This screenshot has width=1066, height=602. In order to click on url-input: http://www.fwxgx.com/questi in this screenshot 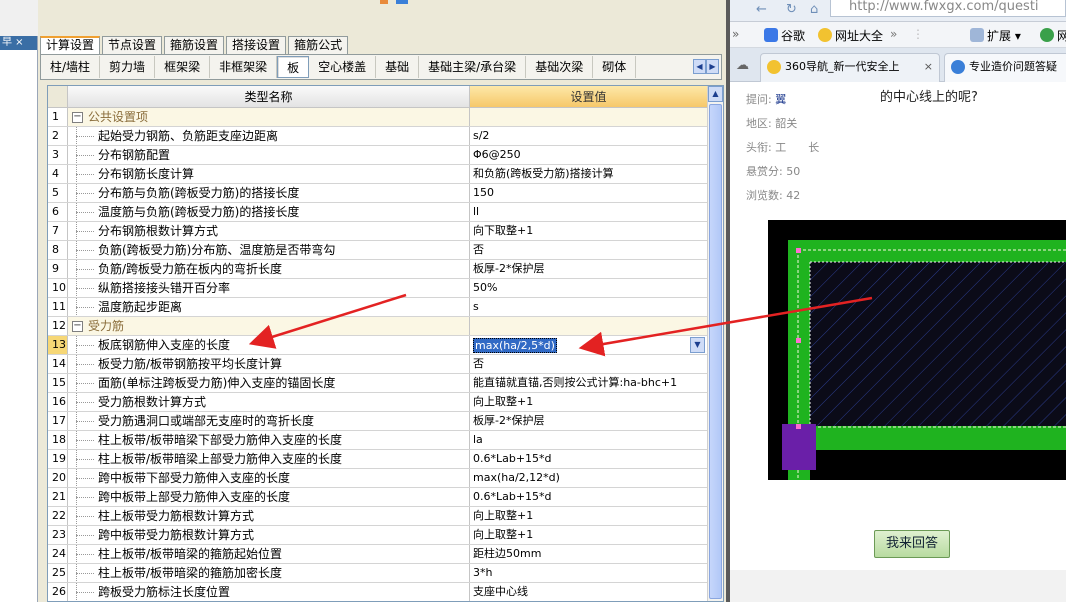, I will do `click(948, 8)`.